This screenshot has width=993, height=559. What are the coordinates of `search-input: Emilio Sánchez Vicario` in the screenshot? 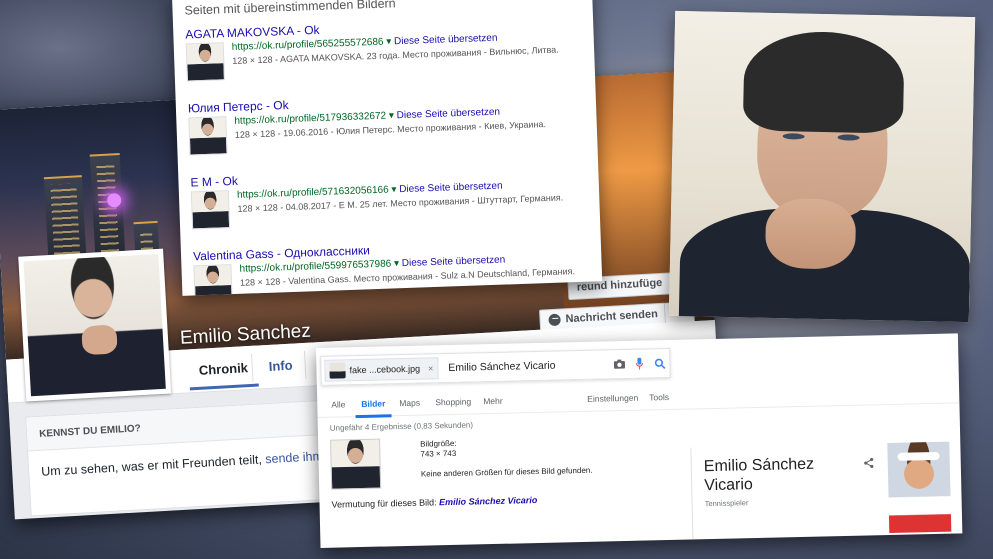 It's located at (528, 366).